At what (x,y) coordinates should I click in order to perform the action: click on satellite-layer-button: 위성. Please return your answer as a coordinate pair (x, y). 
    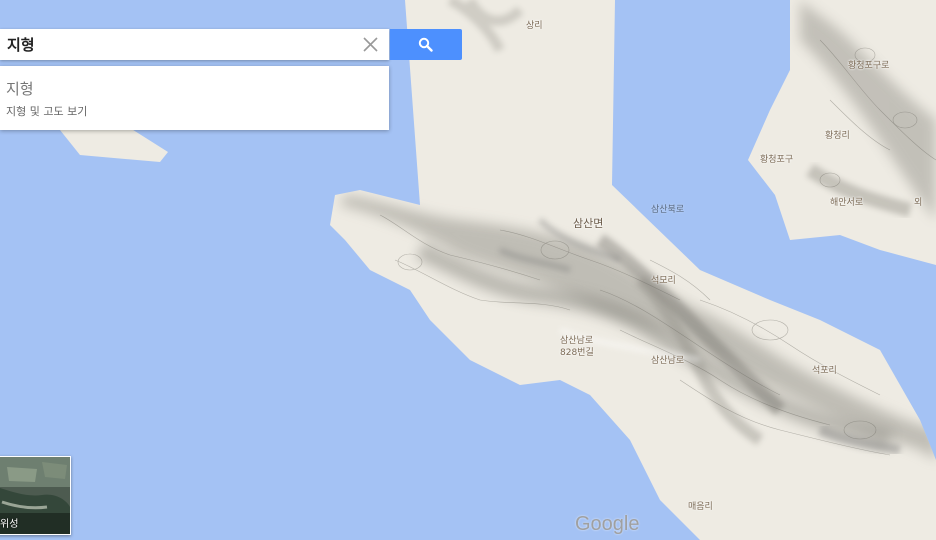
    Looking at the image, I should click on (35, 495).